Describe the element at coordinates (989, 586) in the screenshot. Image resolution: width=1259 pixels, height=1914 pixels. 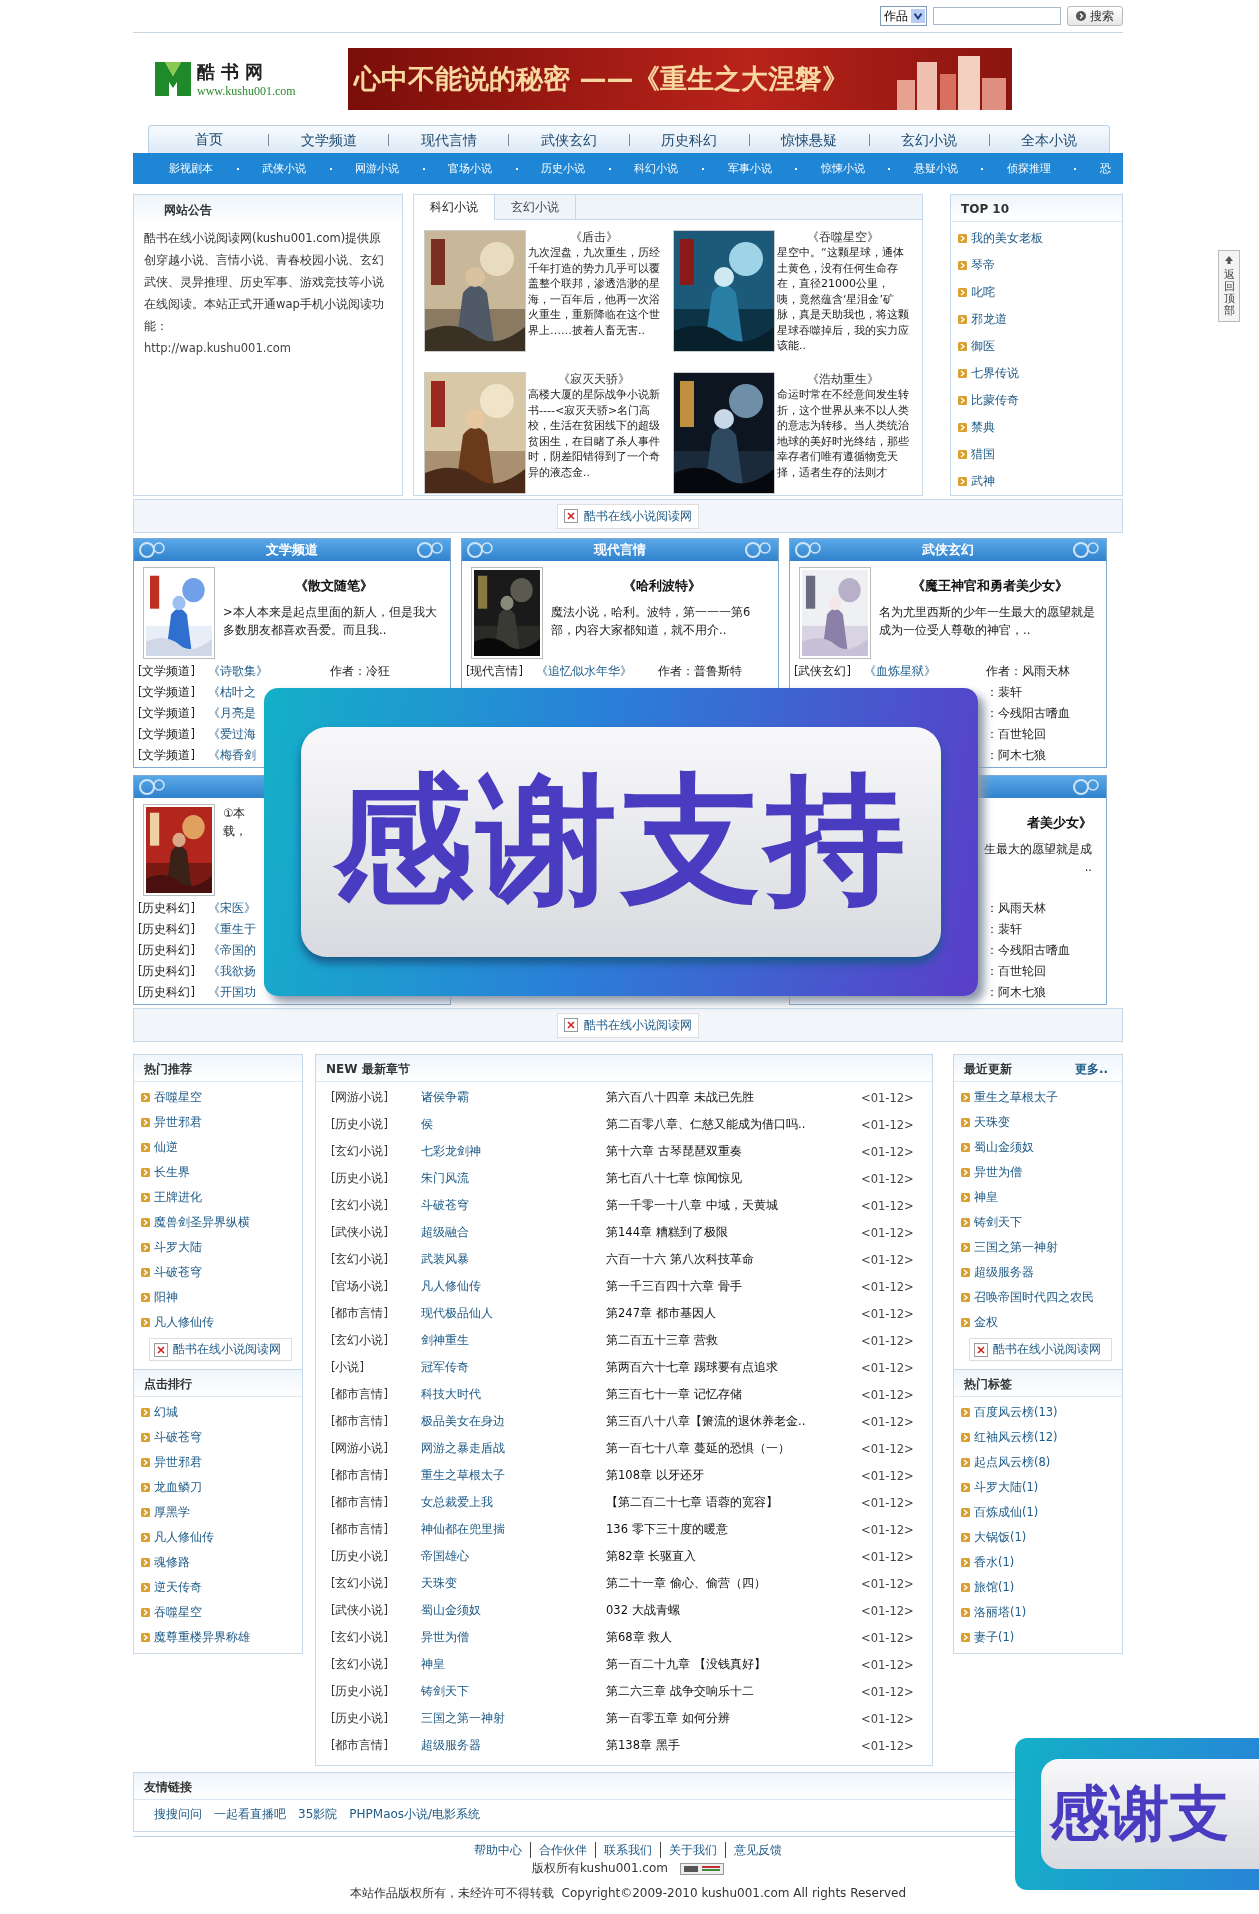
I see `book-title-link: 《魔王神官和勇者美少女》` at that location.